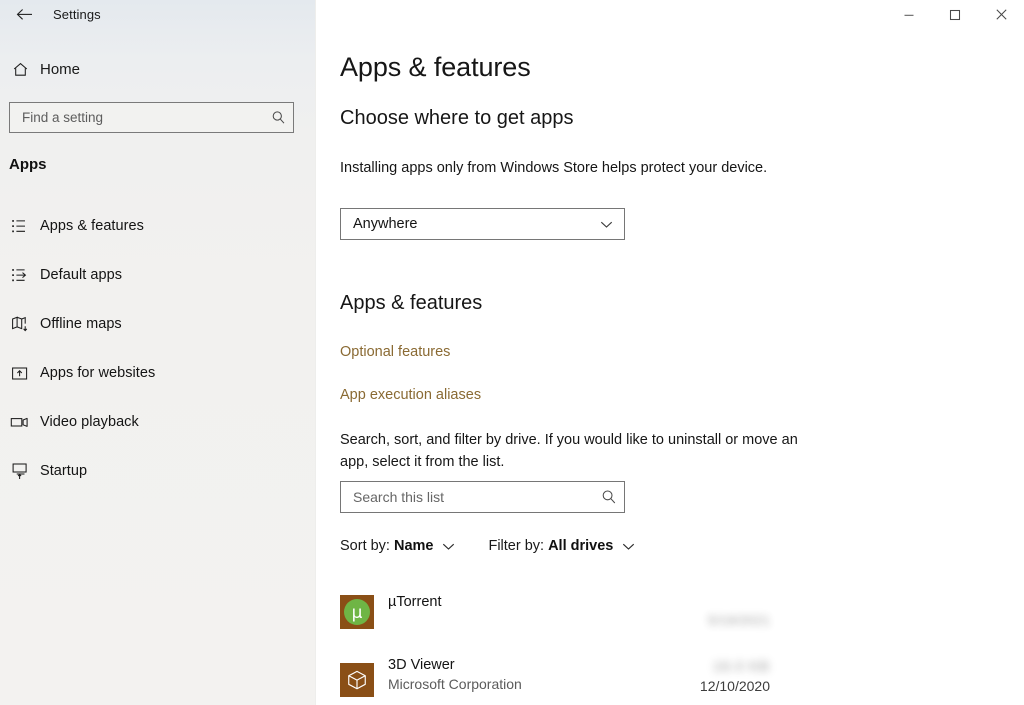 Image resolution: width=1024 pixels, height=705 pixels. Describe the element at coordinates (421, 665) in the screenshot. I see `app-name: 3D Viewer` at that location.